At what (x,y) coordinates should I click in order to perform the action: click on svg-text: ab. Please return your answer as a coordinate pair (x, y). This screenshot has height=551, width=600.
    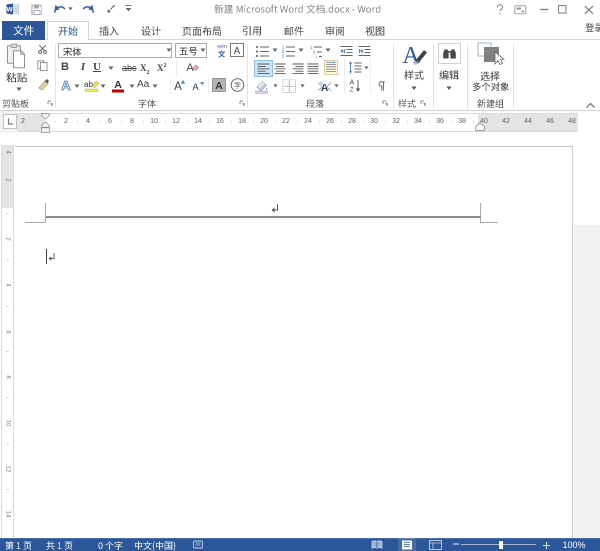
    Looking at the image, I should click on (88, 84).